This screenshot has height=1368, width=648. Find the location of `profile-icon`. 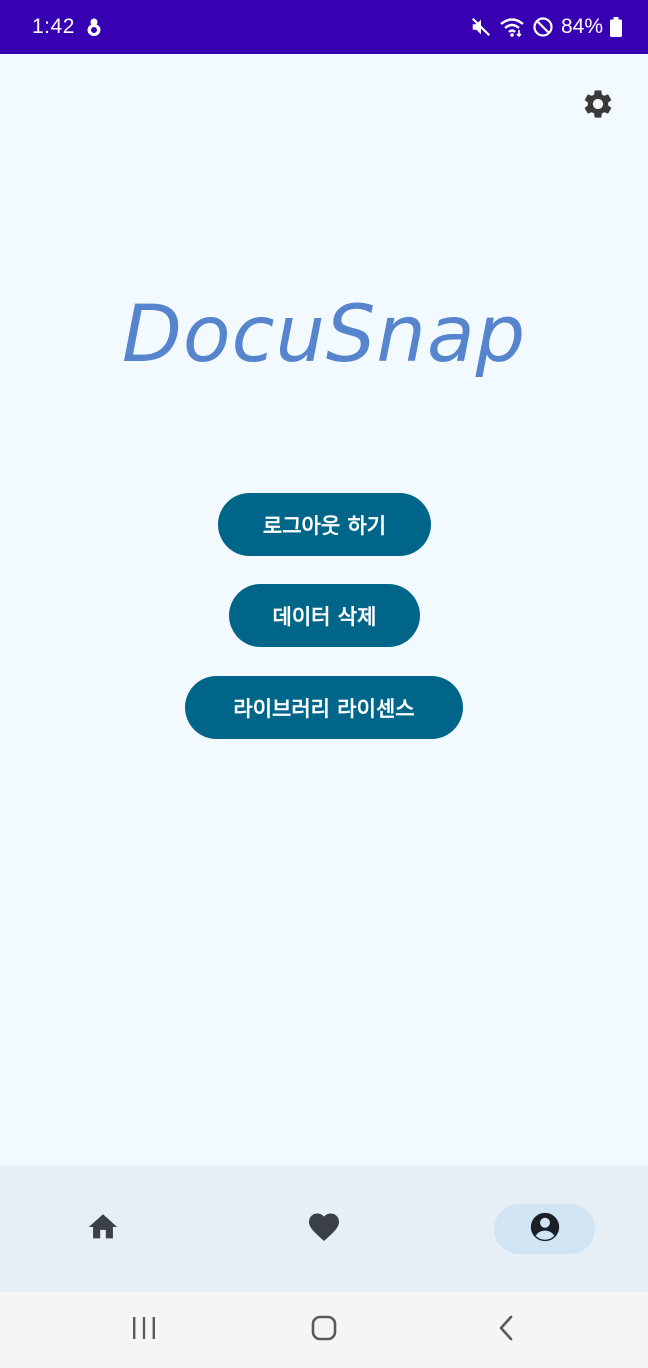

profile-icon is located at coordinates (545, 1229).